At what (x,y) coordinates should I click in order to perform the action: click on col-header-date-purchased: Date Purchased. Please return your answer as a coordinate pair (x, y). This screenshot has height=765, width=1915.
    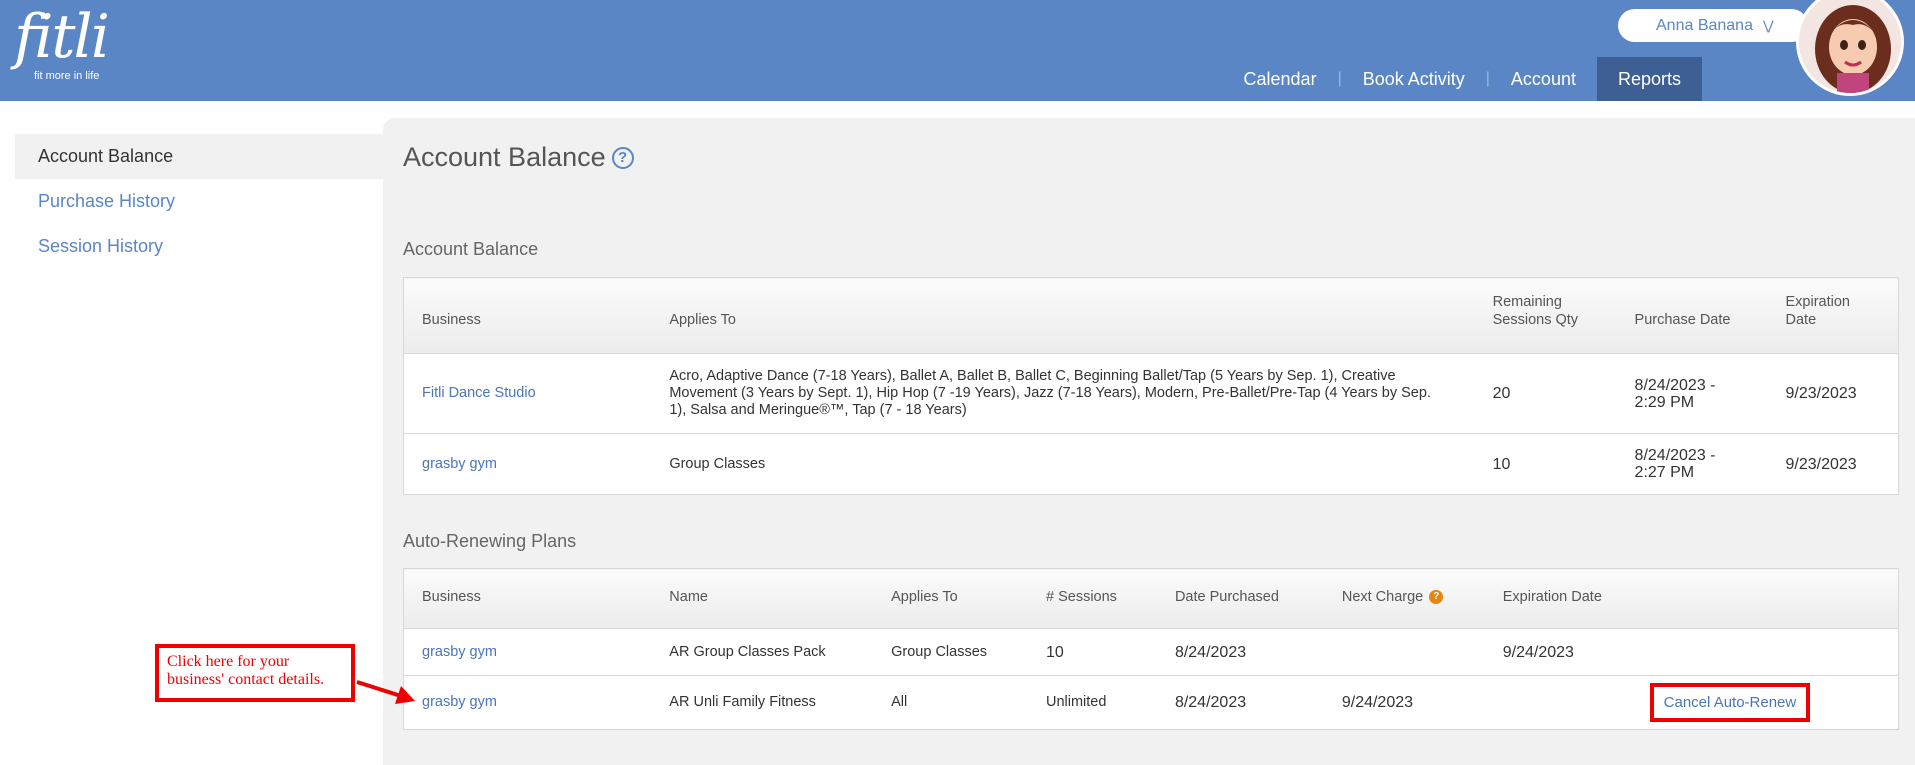
    Looking at the image, I should click on (1240, 598).